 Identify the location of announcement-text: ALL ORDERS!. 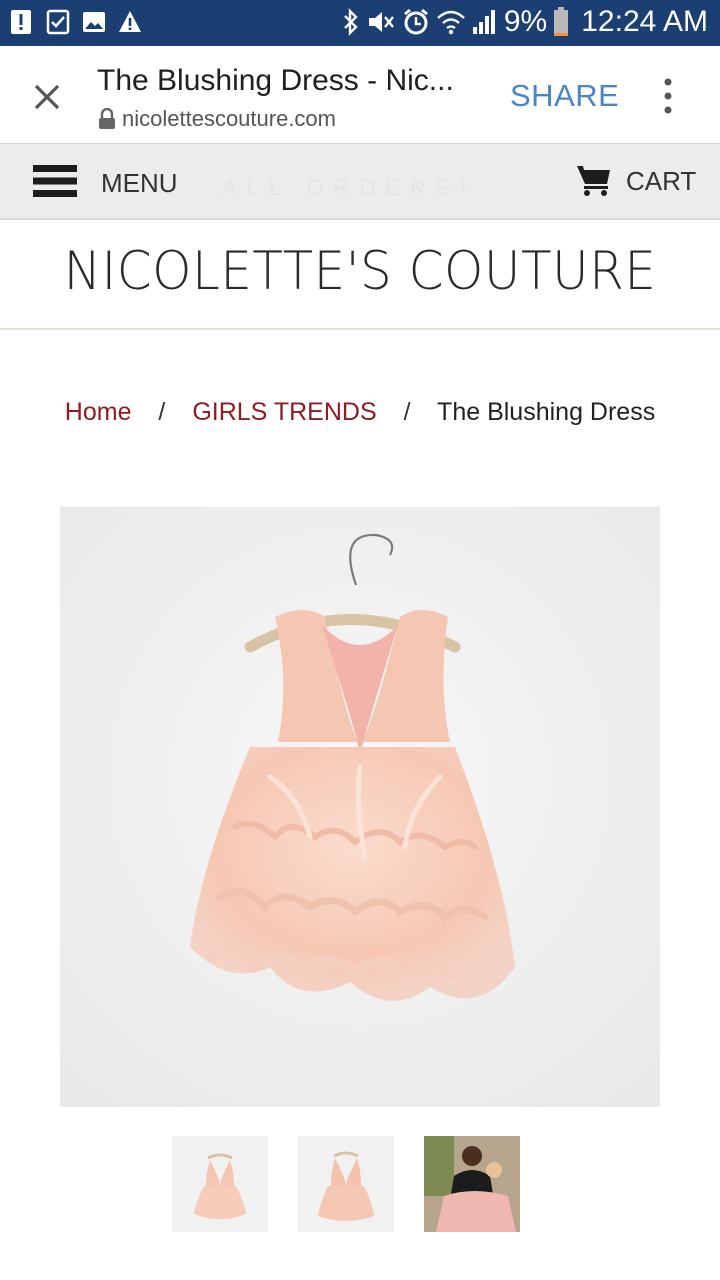
(349, 187).